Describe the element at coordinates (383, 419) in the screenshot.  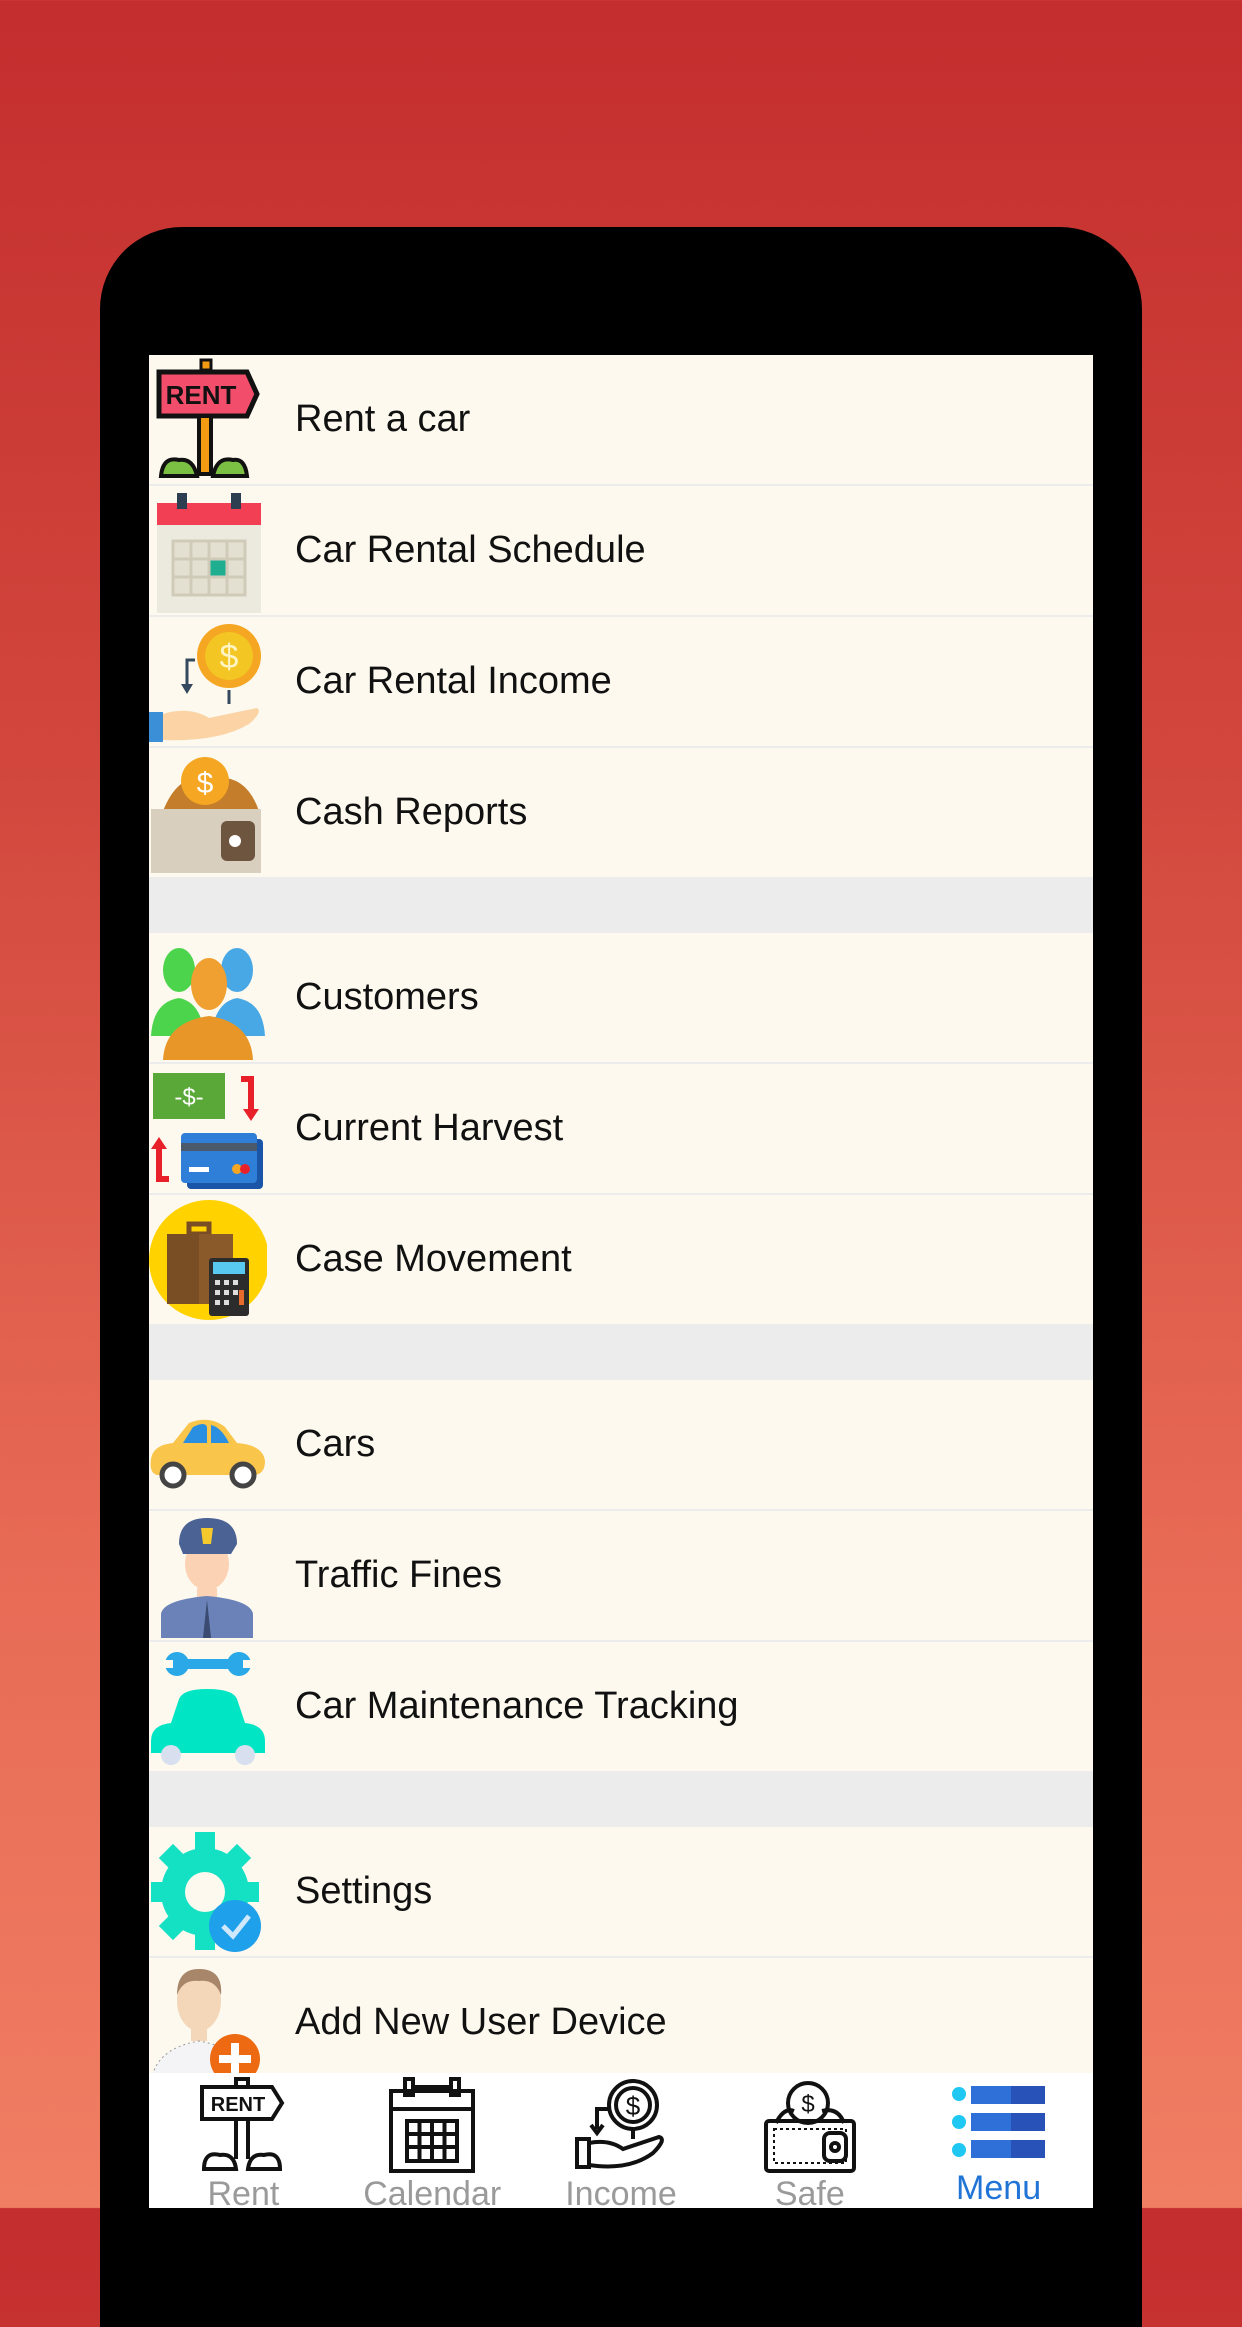
I see `menu-item-label: Rent a car` at that location.